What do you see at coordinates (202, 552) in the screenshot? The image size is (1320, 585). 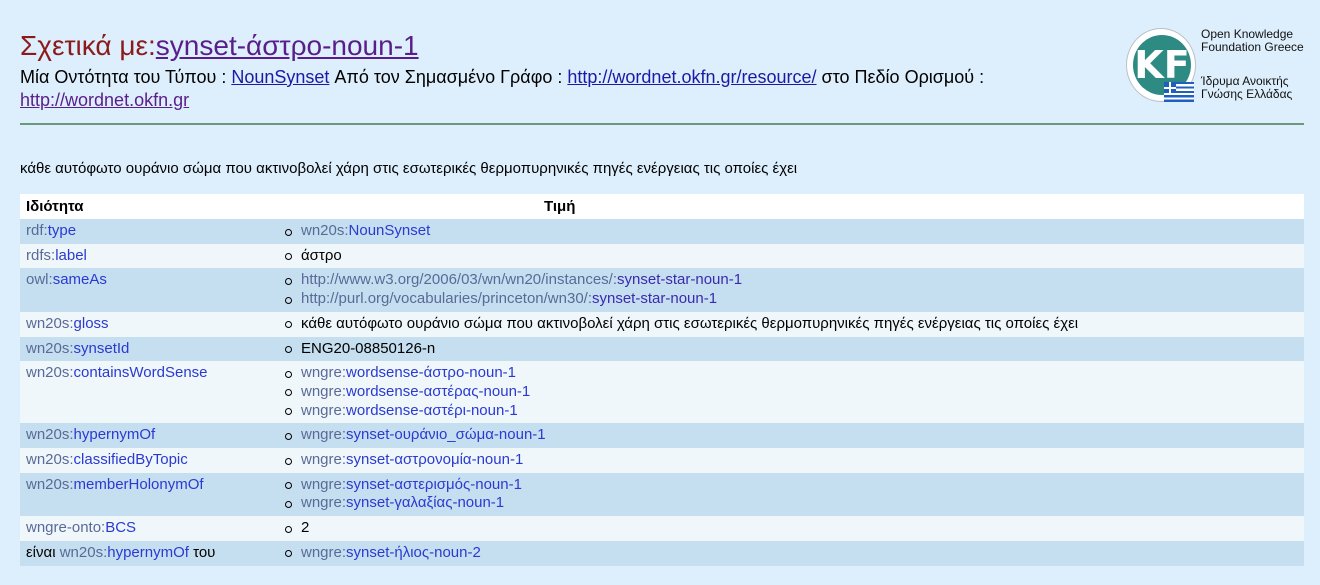 I see `property-trail-text: του` at bounding box center [202, 552].